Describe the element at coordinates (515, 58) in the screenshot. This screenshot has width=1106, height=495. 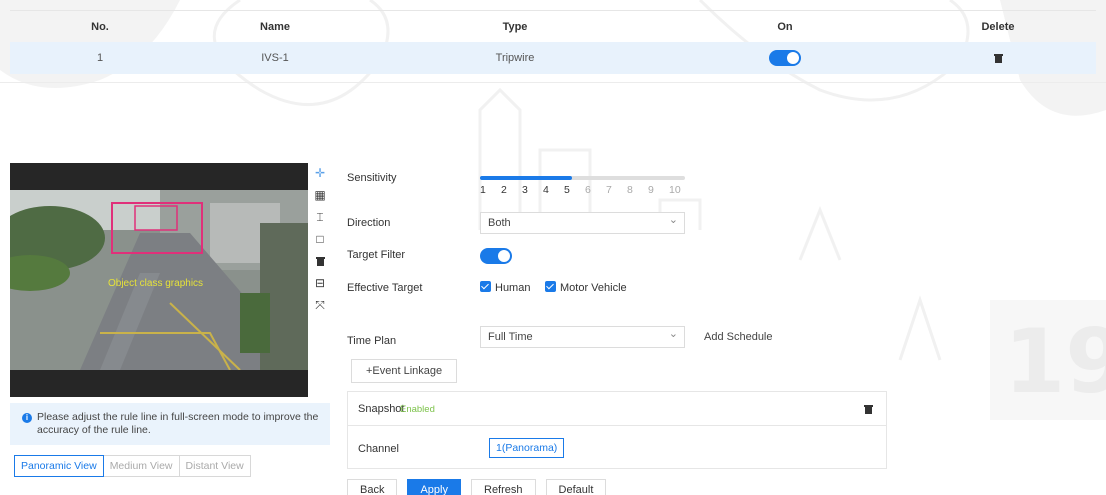
I see `row-type: Tripwire` at that location.